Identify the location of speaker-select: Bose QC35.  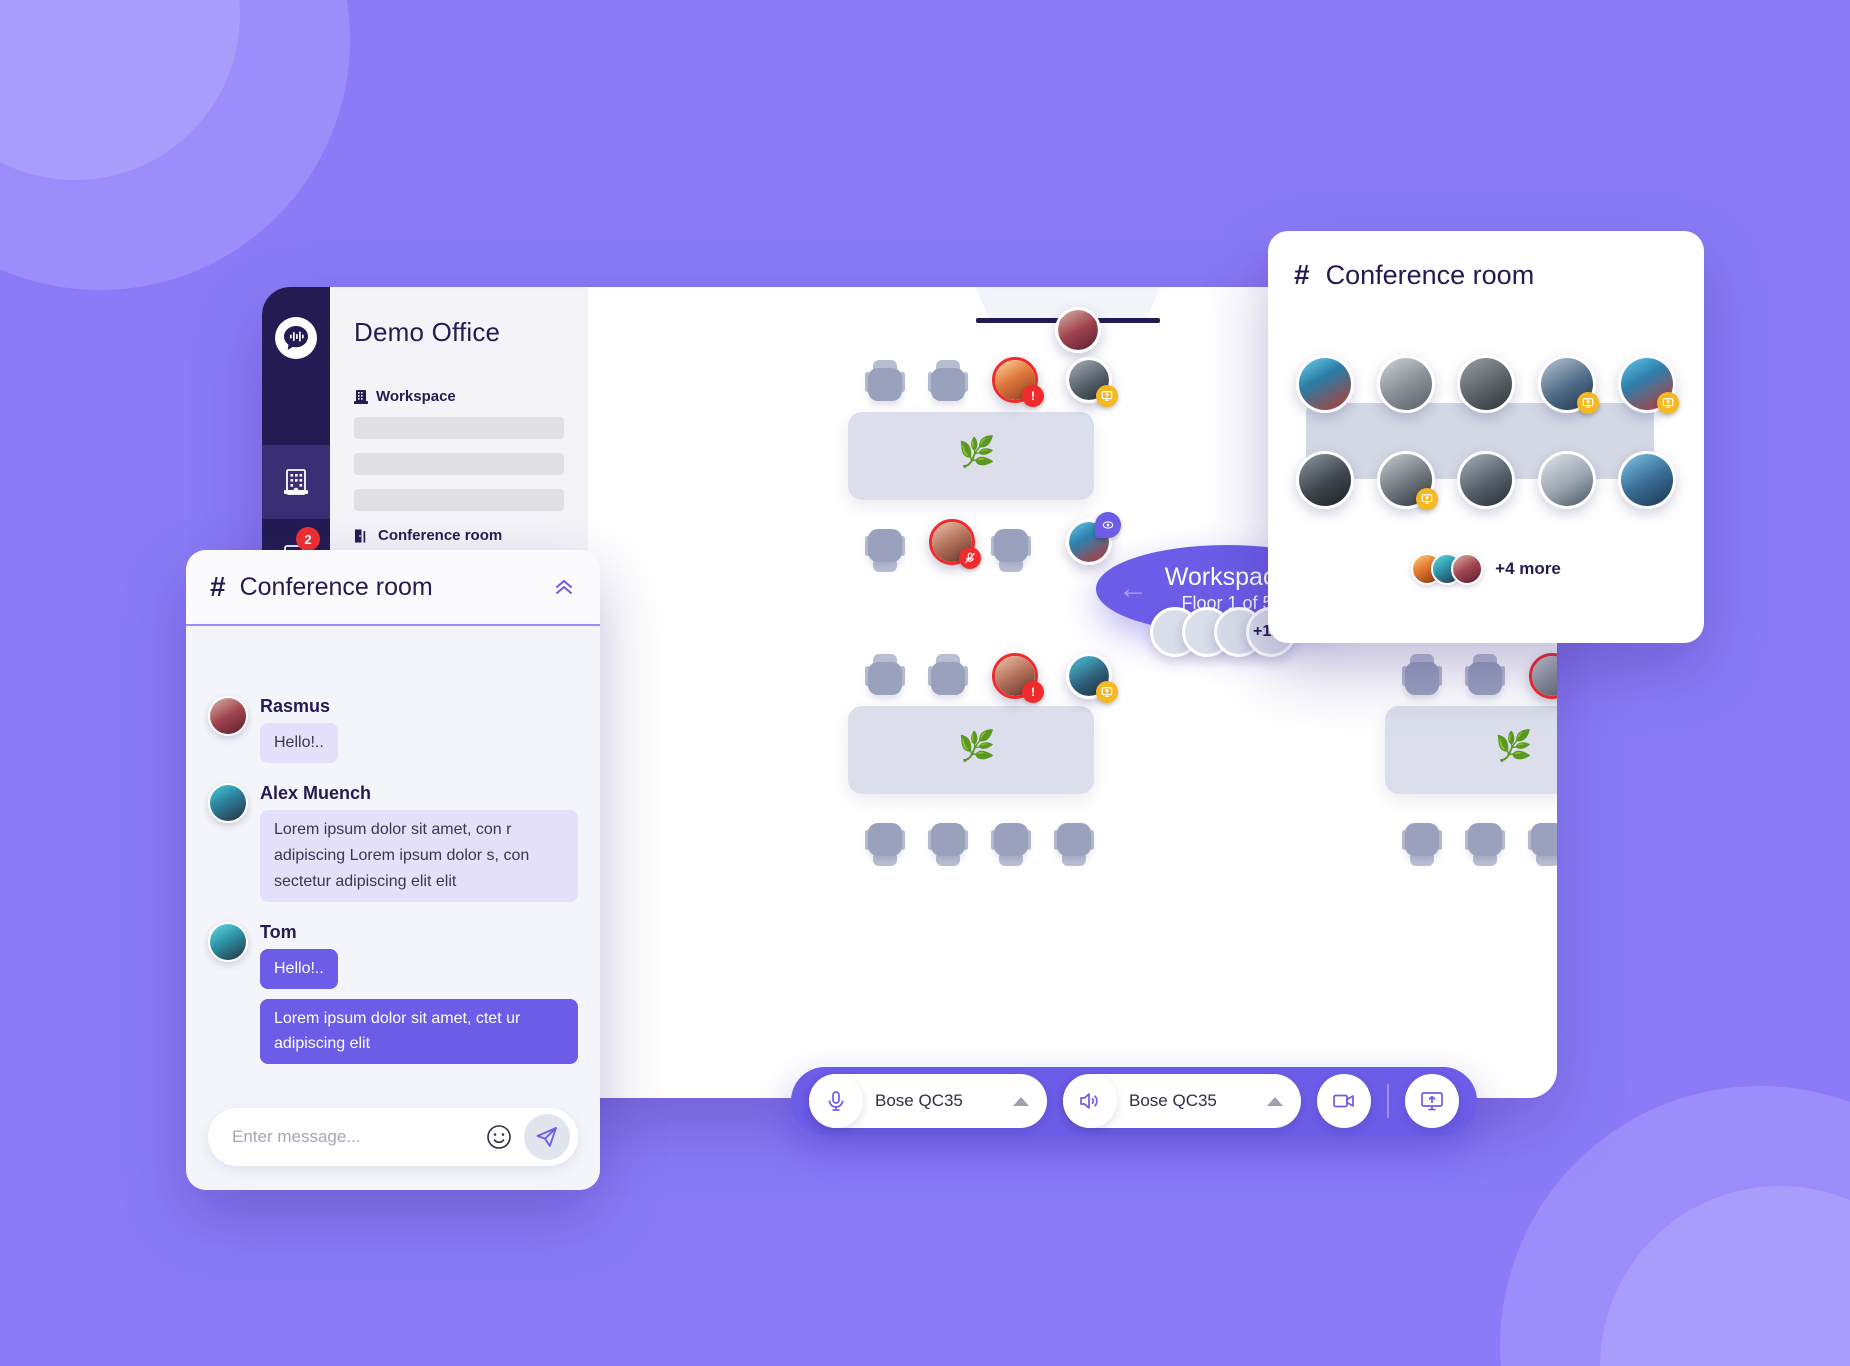
(1182, 1101).